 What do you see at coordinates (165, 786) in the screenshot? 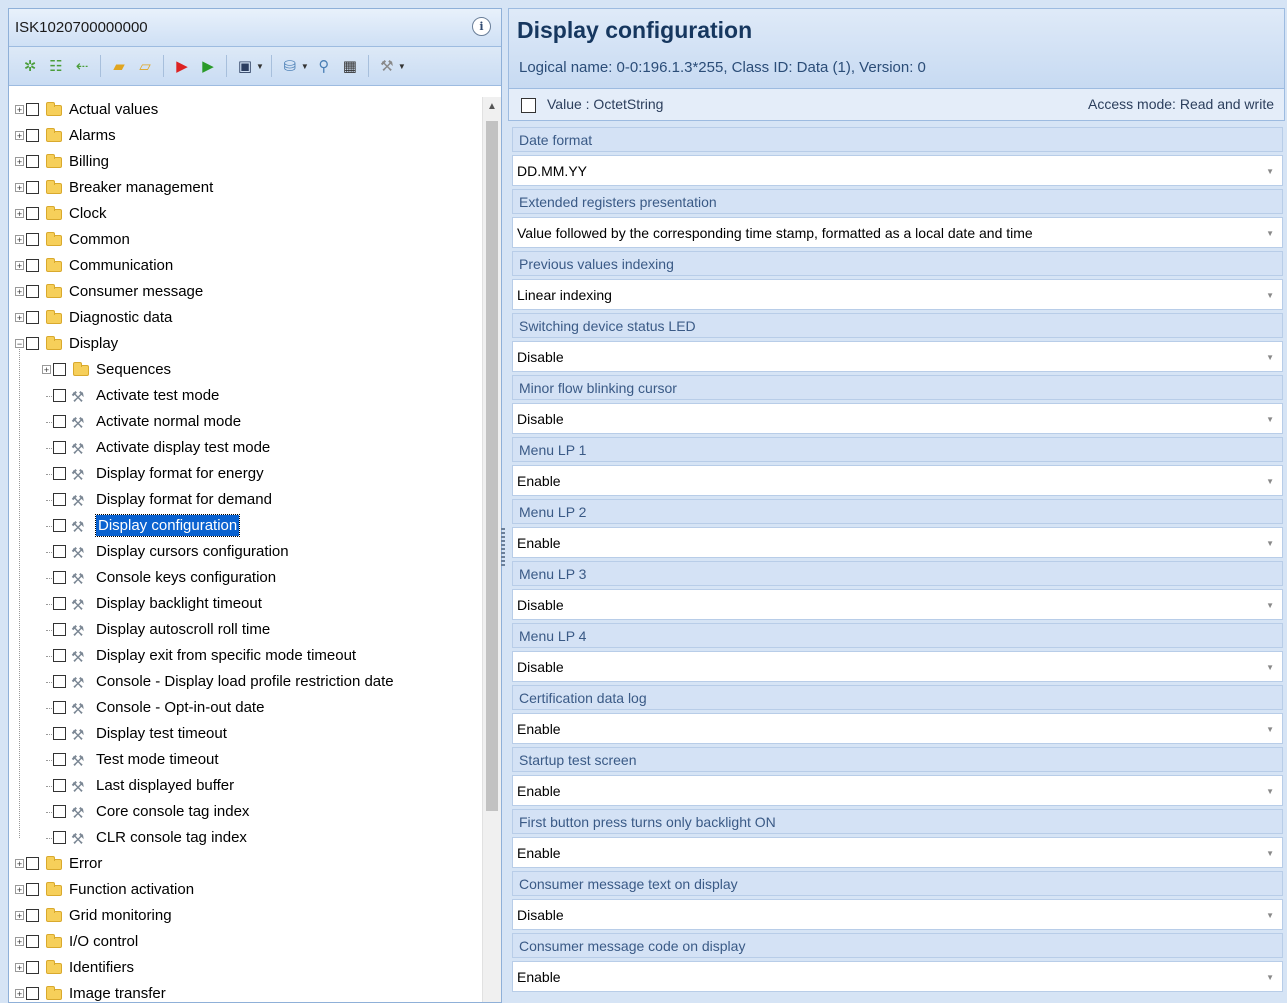
I see `tree-label: Last displayed buffer` at bounding box center [165, 786].